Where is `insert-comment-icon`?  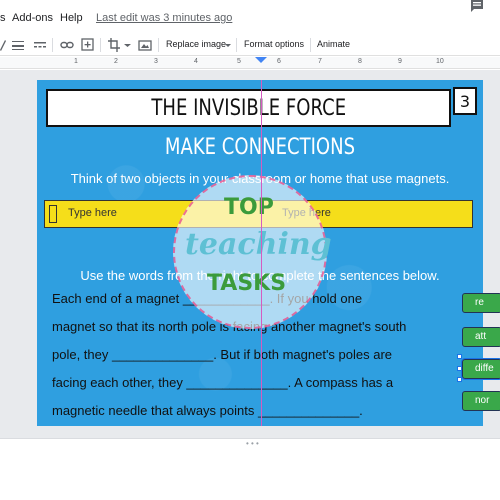 insert-comment-icon is located at coordinates (87, 45).